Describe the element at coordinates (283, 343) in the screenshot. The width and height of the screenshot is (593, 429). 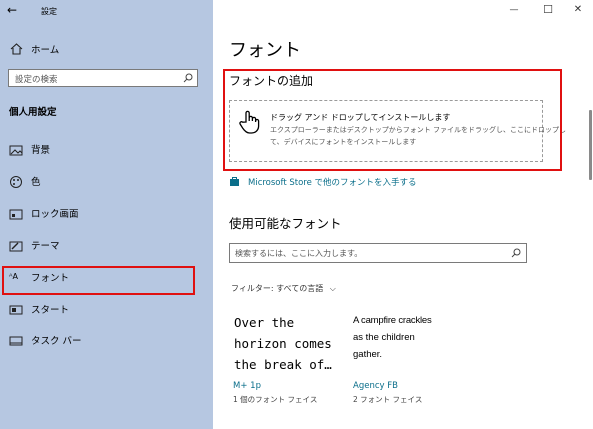
I see `font-sample-line: horizon comes` at that location.